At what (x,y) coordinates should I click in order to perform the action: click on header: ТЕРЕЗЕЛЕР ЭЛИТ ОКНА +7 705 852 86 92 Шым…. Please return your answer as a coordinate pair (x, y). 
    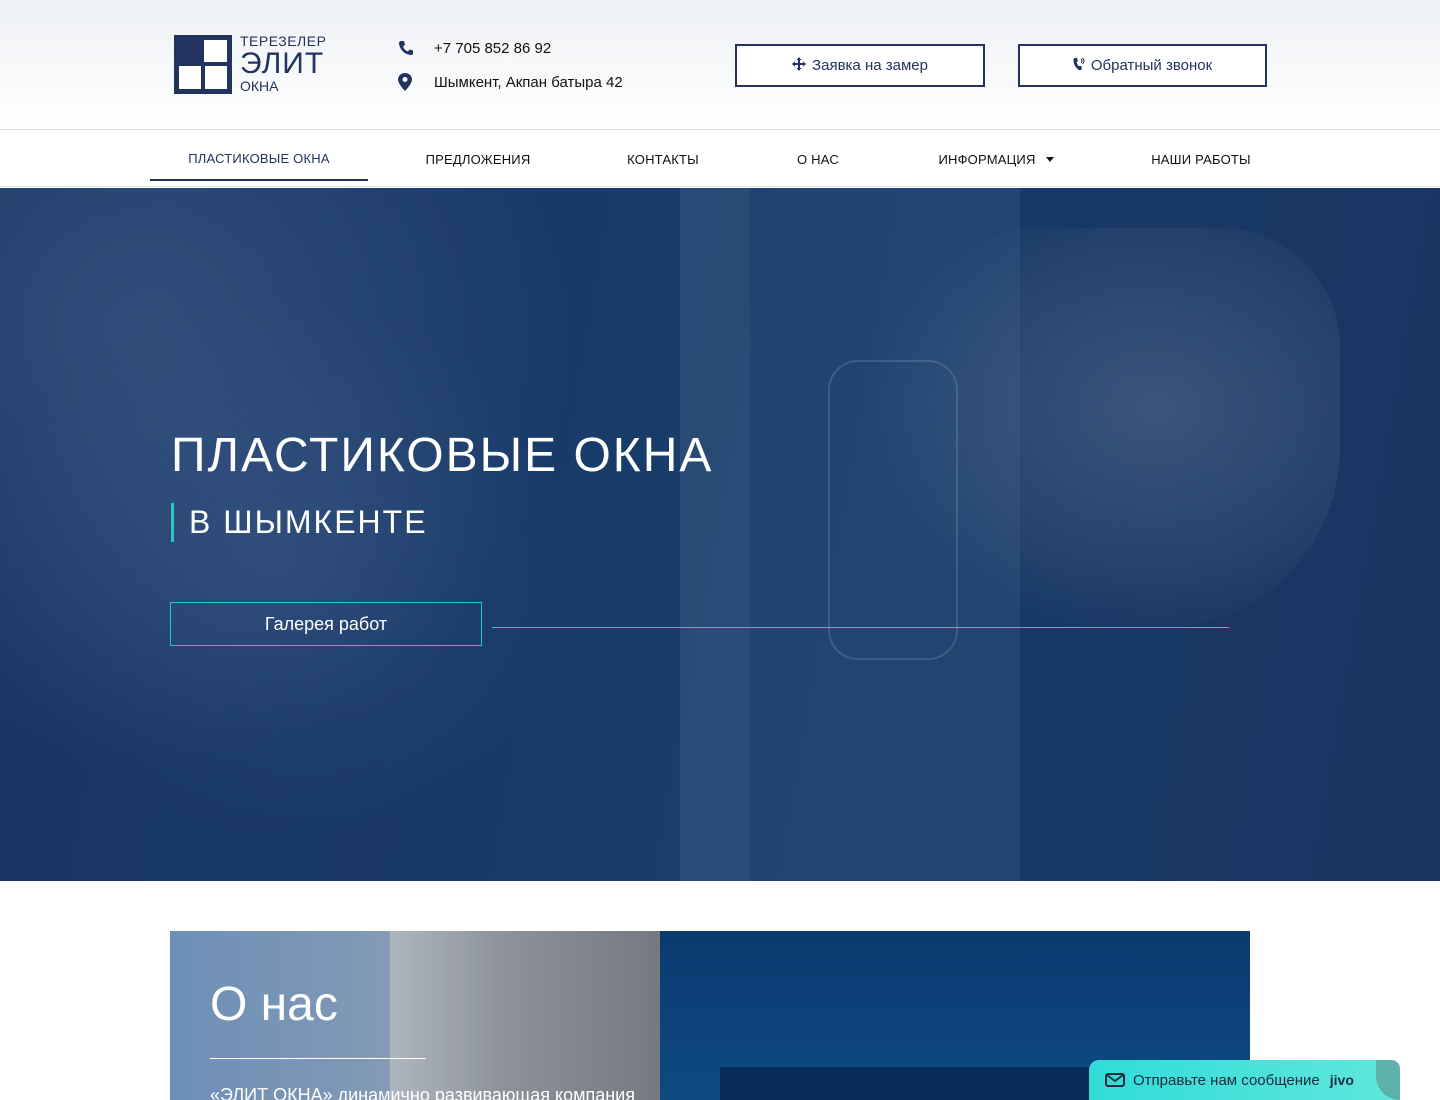
    Looking at the image, I should click on (720, 65).